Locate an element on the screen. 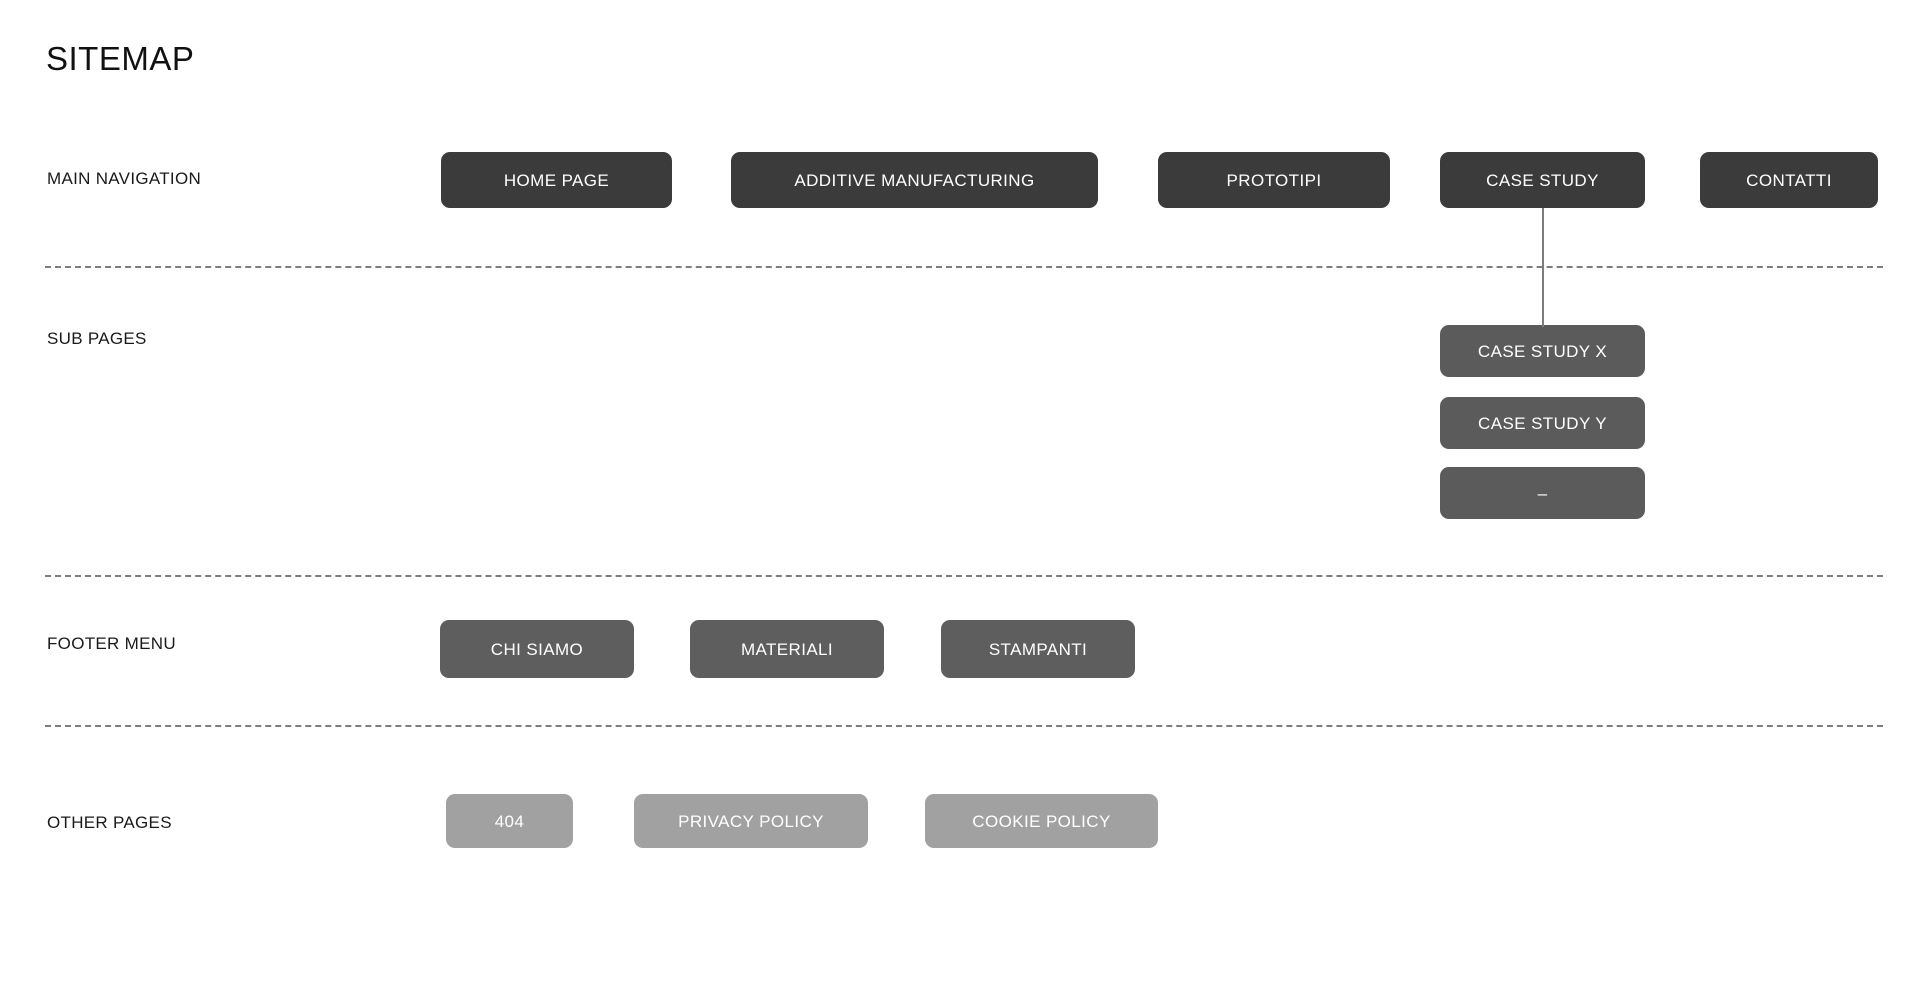 Image resolution: width=1920 pixels, height=985 pixels. sitemap-node-main-navigation-0: HOME PAGE is located at coordinates (556, 180).